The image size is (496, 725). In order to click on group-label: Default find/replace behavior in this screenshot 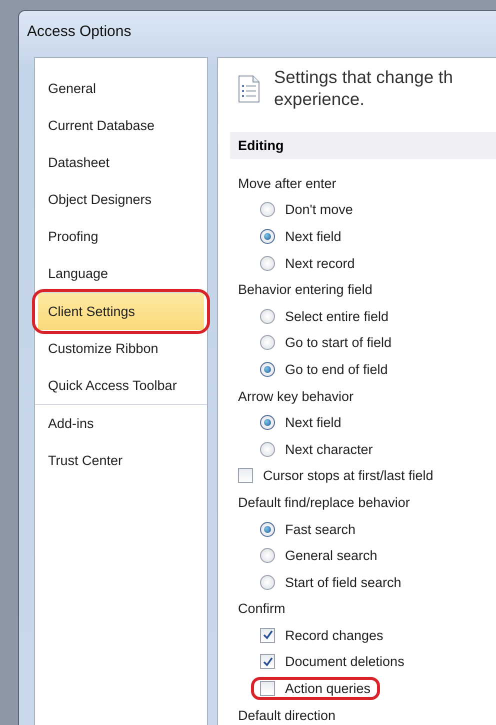, I will do `click(324, 502)`.